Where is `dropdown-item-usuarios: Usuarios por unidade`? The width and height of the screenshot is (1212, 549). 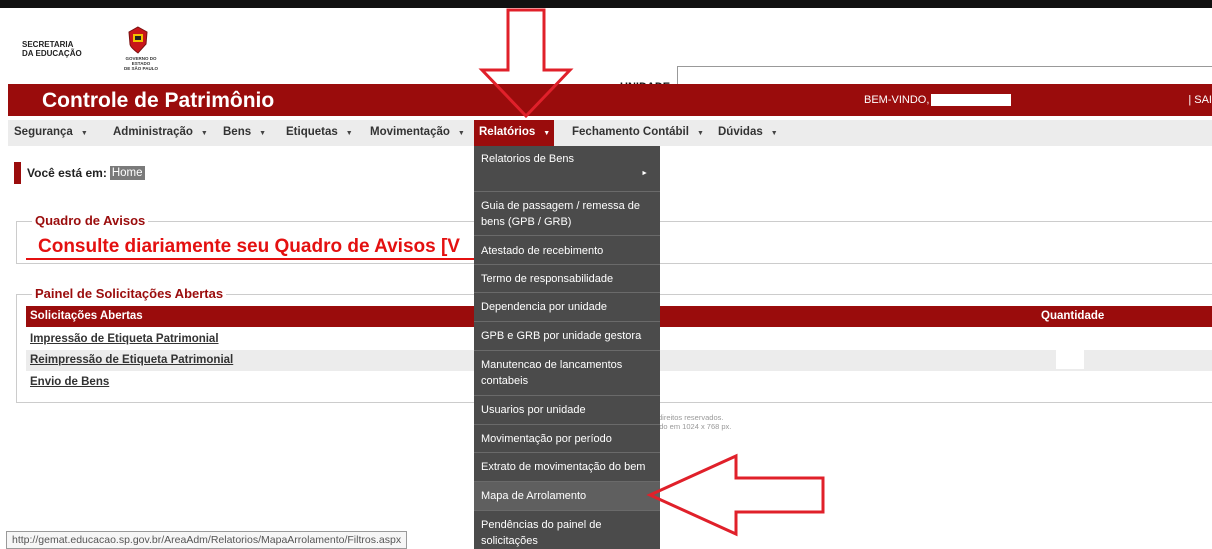 dropdown-item-usuarios: Usuarios por unidade is located at coordinates (567, 410).